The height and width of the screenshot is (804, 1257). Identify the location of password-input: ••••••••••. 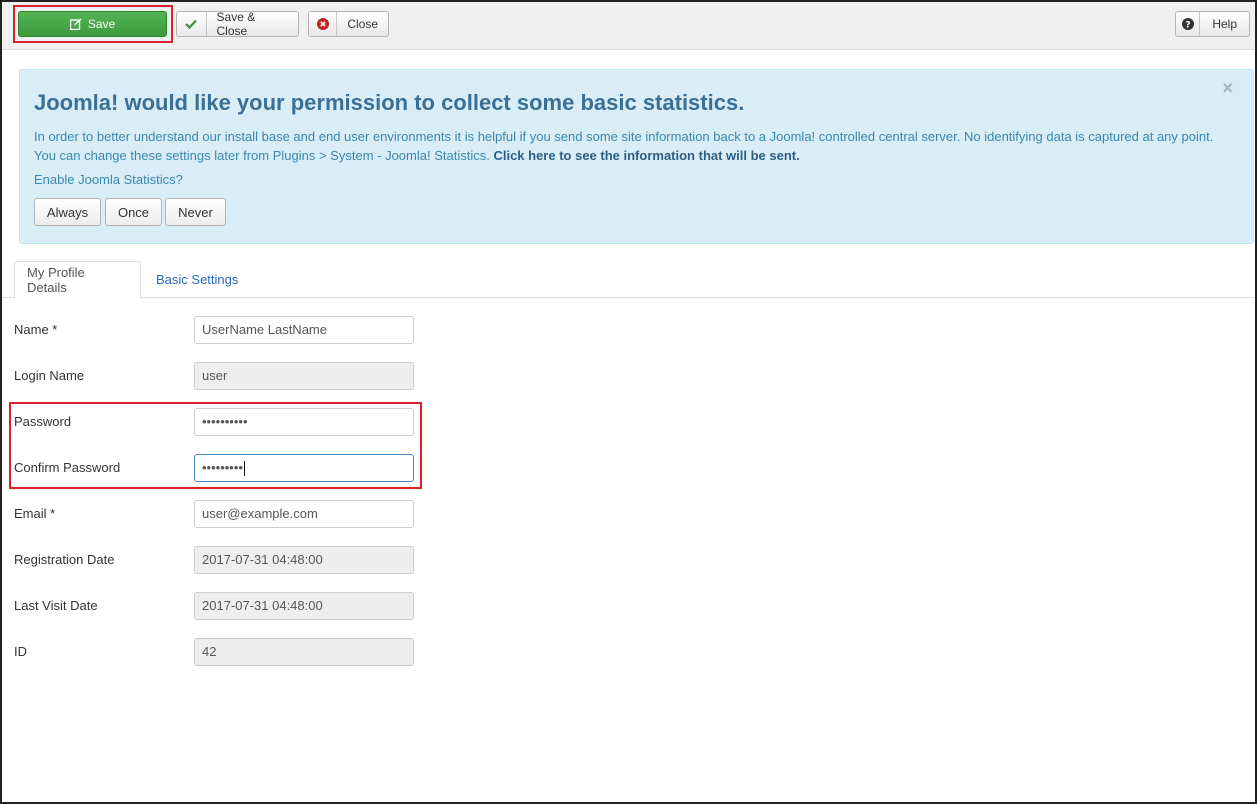
(304, 422).